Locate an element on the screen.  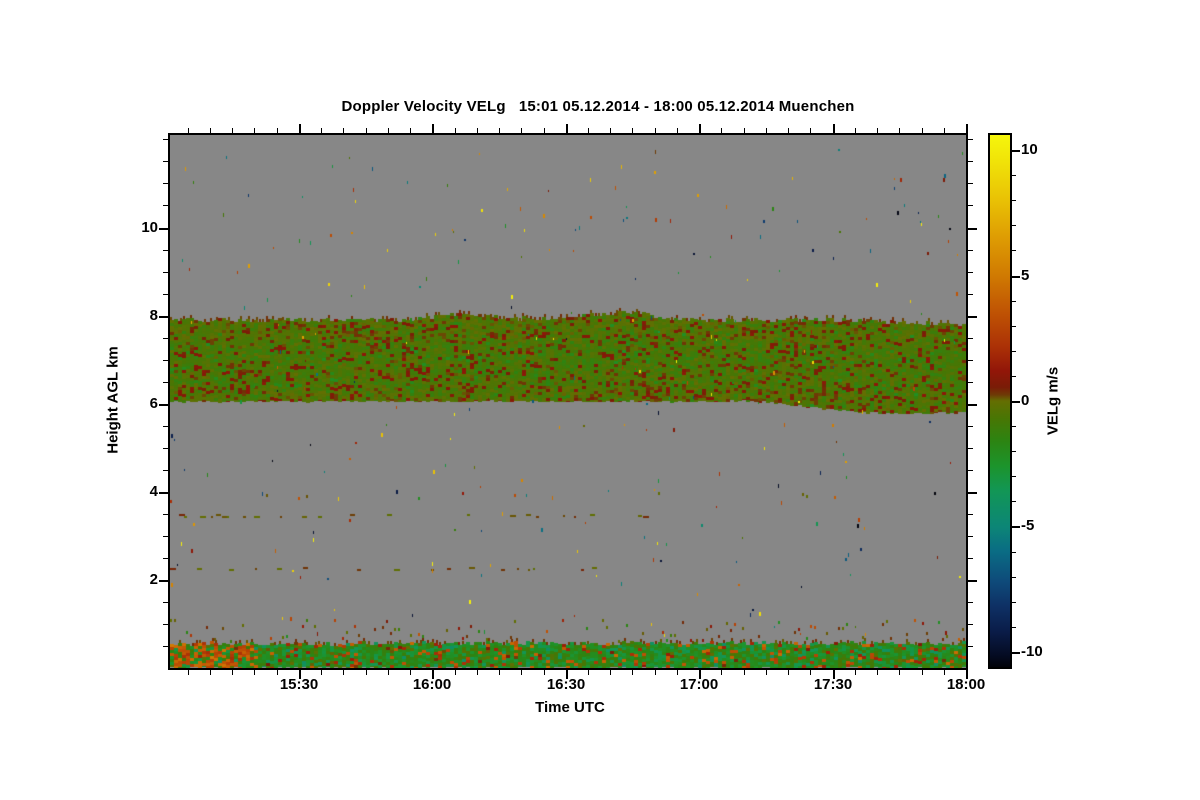
y-axis-major-tick-right is located at coordinates (972, 405).